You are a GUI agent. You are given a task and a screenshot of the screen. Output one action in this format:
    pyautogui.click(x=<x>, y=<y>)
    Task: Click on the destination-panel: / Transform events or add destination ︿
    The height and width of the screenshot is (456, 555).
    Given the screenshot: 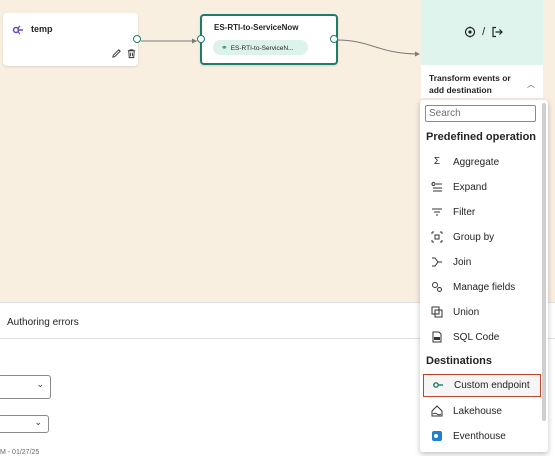 What is the action you would take?
    pyautogui.click(x=482, y=49)
    